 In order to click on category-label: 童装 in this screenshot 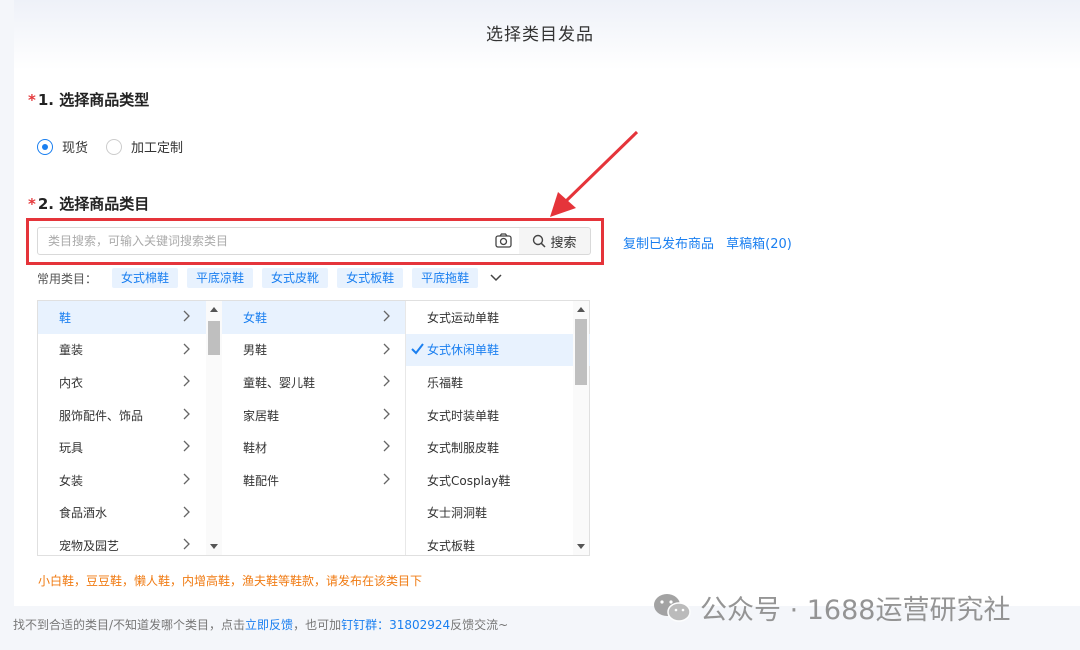, I will do `click(71, 350)`.